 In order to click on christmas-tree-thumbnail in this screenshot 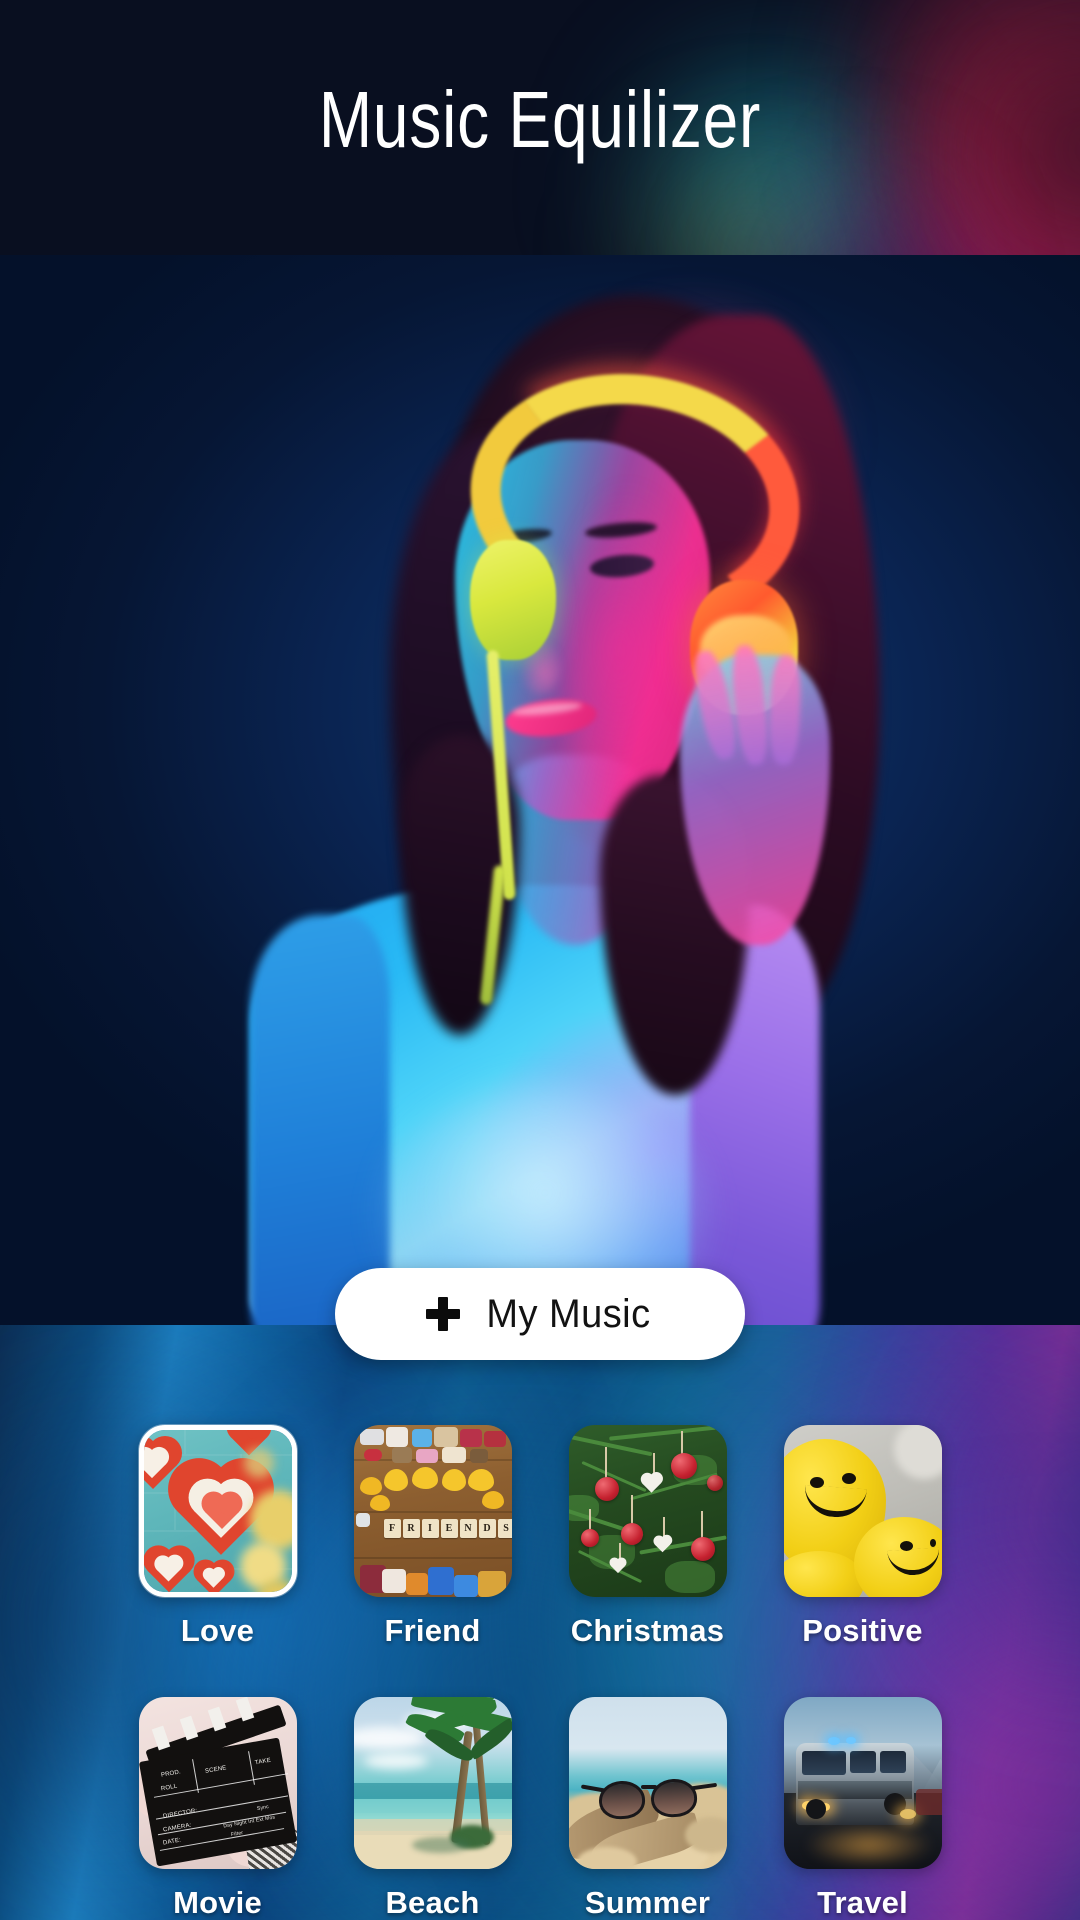, I will do `click(647, 1511)`.